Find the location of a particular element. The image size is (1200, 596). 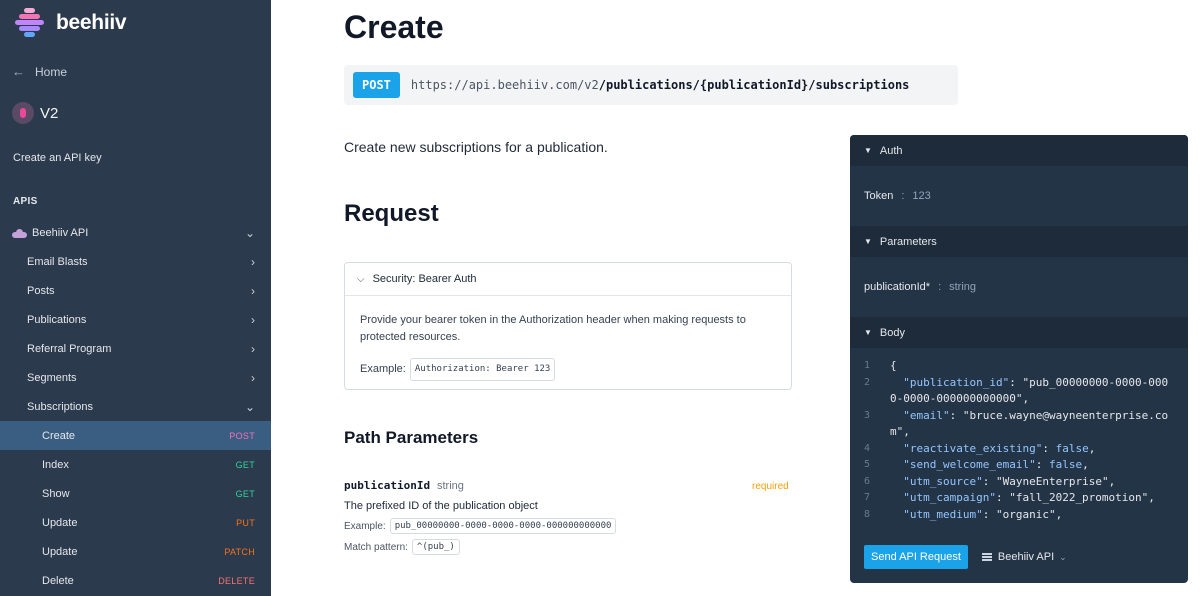

send-api-request-button: Send API Request is located at coordinates (916, 557).